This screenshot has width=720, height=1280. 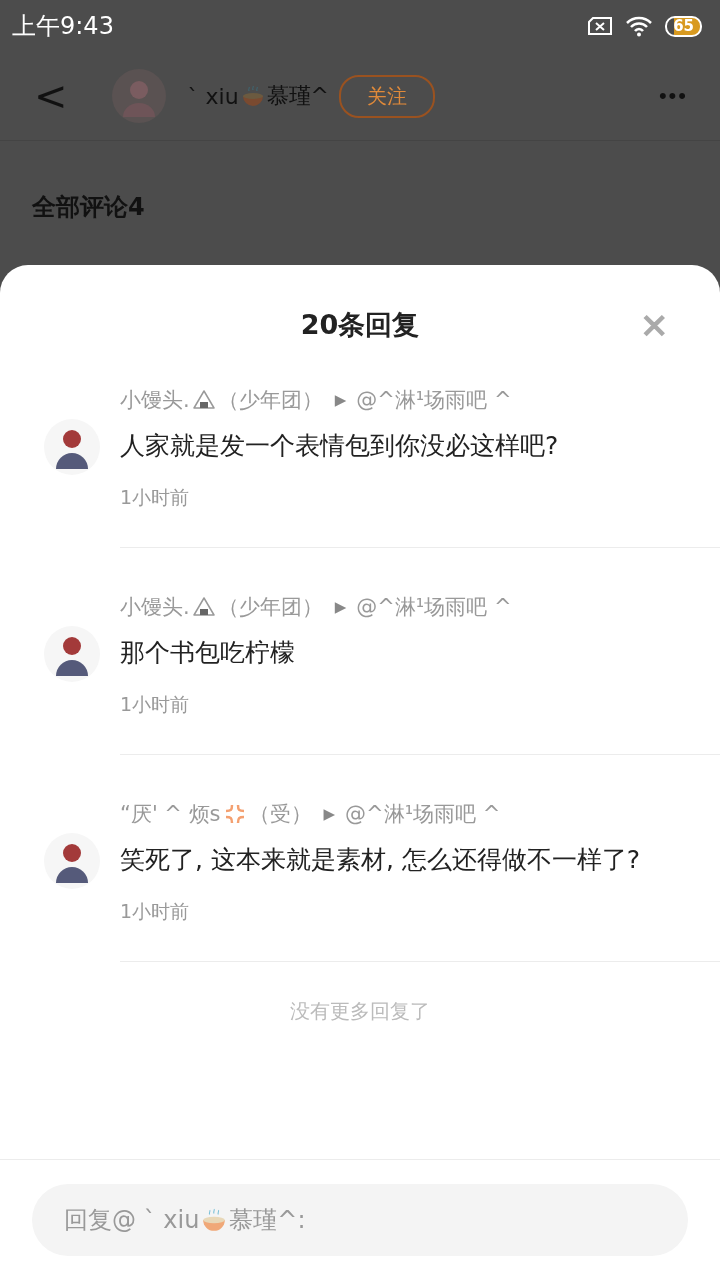 I want to click on user-name: 慕瑾^, so click(x=298, y=96).